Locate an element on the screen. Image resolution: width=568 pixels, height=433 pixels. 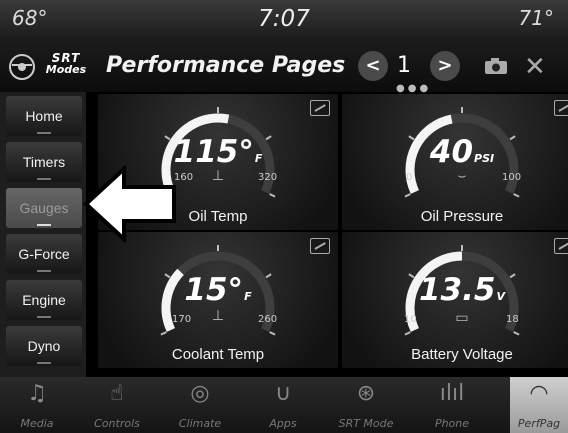
gauge-tile-oil-pressure: 40PSI 0 100 ⌣ Oil Pressure is located at coordinates (455, 162).